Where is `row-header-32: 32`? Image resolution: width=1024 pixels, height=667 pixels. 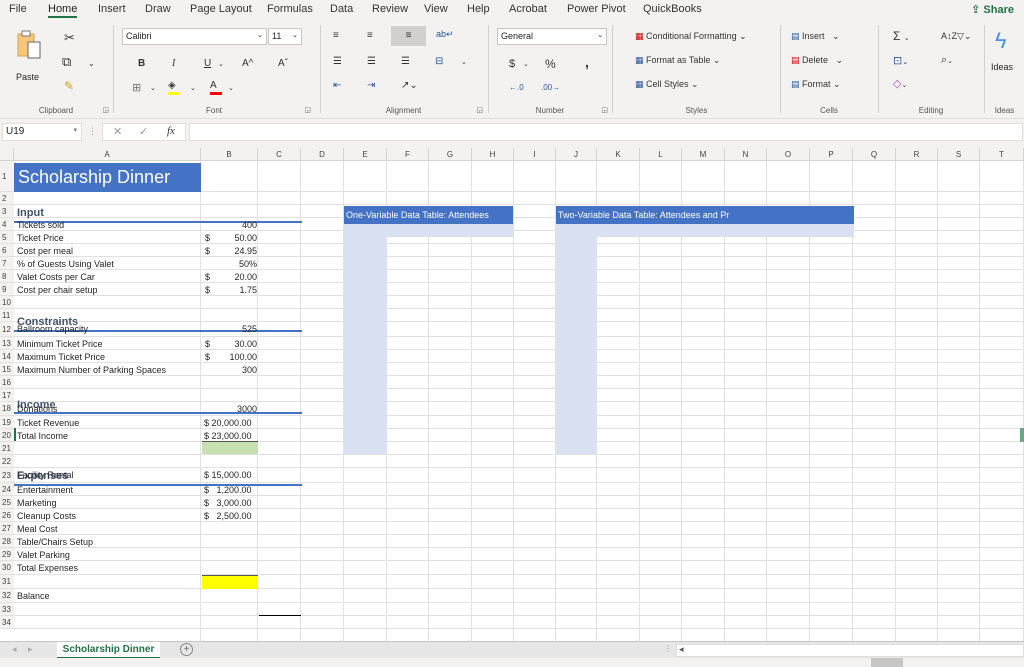 row-header-32: 32 is located at coordinates (7, 596).